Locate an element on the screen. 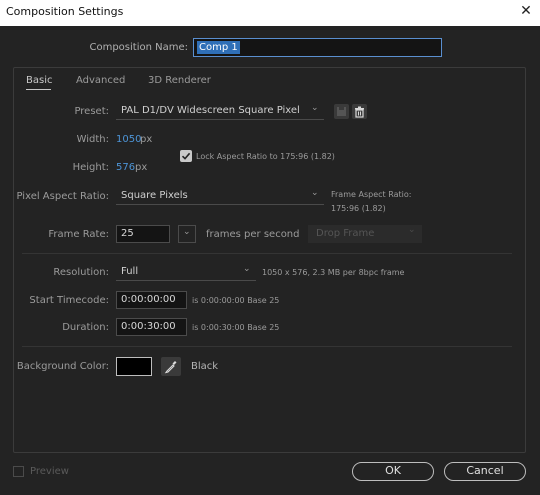 The width and height of the screenshot is (540, 495). lock-aspect-label: Lock Aspect Ratio to 175:96 (1.82) is located at coordinates (265, 156).